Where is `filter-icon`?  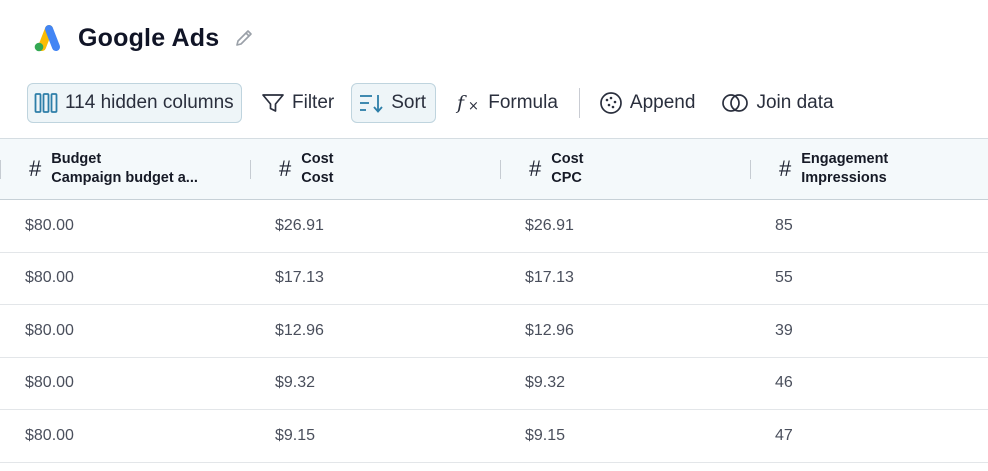
filter-icon is located at coordinates (273, 103).